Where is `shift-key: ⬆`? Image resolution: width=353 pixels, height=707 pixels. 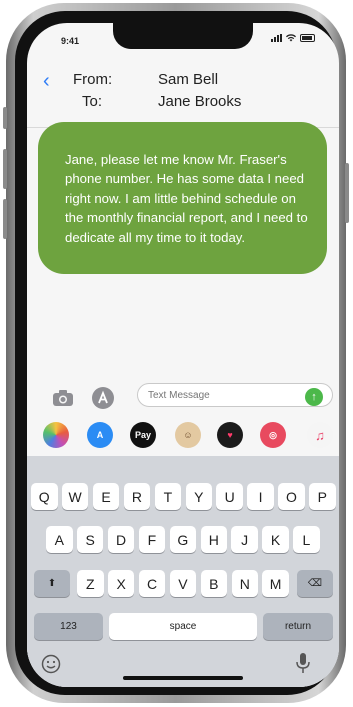
shift-key: ⬆ is located at coordinates (52, 583).